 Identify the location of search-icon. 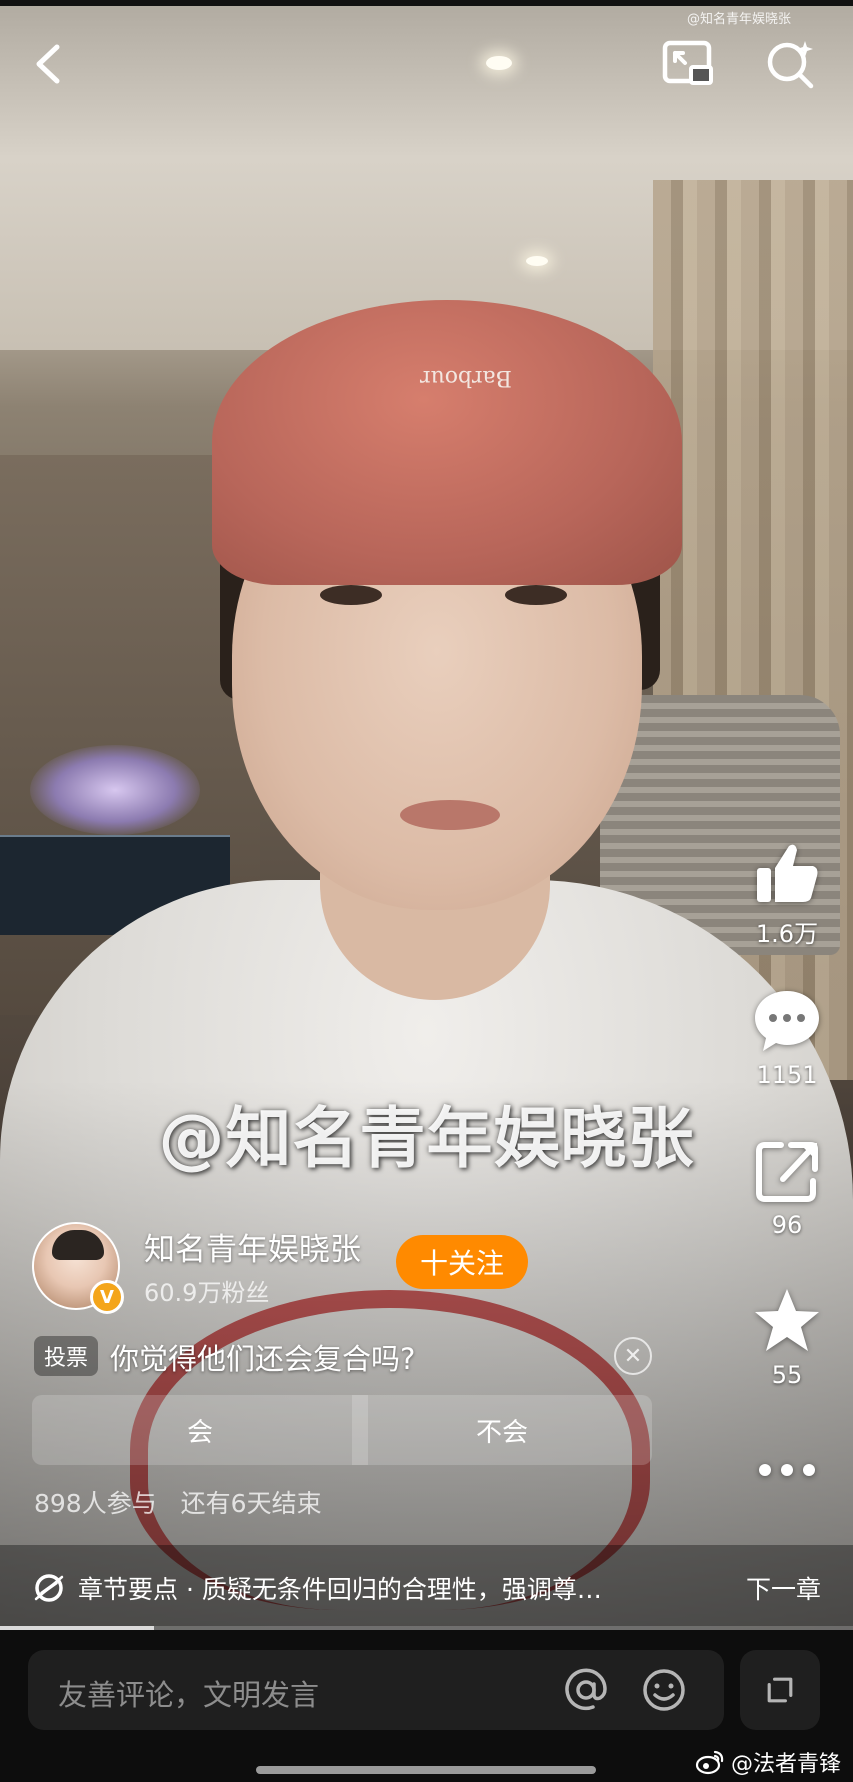
(790, 65).